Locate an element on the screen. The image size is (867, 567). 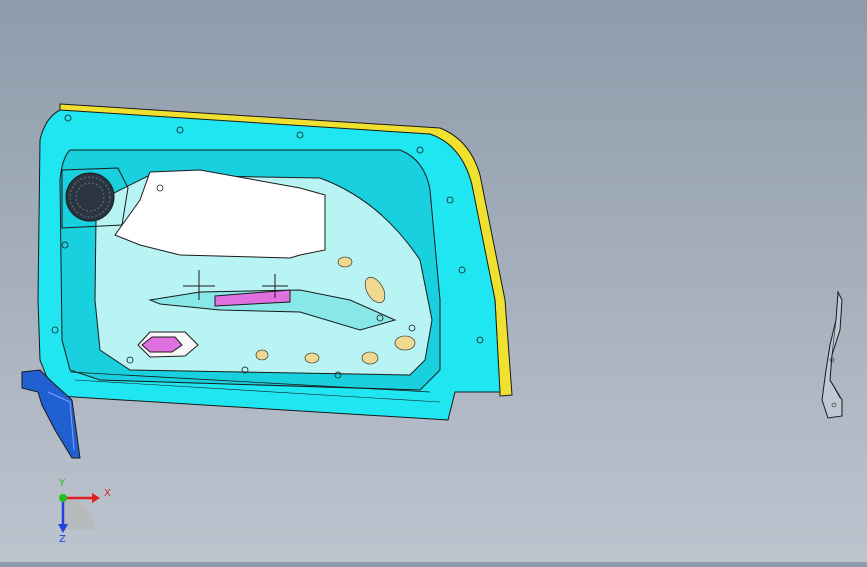
speaker-grille is located at coordinates (90, 197).